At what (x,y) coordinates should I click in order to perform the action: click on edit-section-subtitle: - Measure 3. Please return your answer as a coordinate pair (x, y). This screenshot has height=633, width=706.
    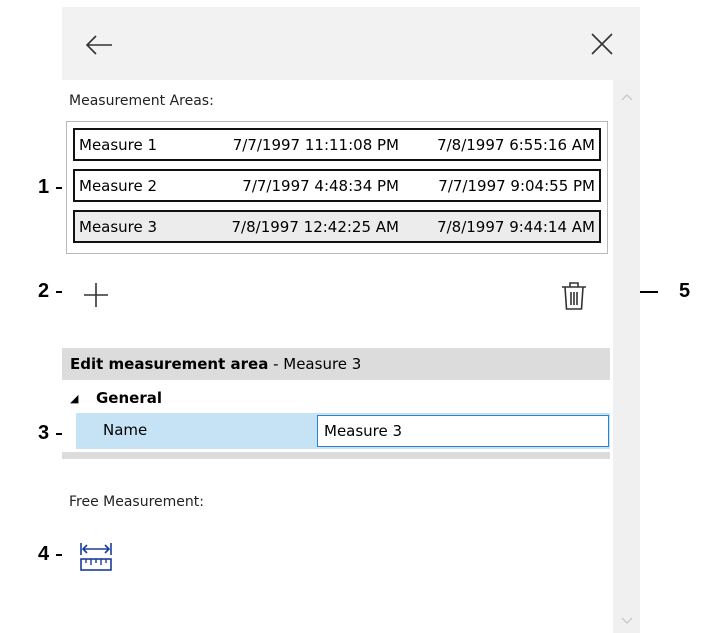
    Looking at the image, I should click on (315, 364).